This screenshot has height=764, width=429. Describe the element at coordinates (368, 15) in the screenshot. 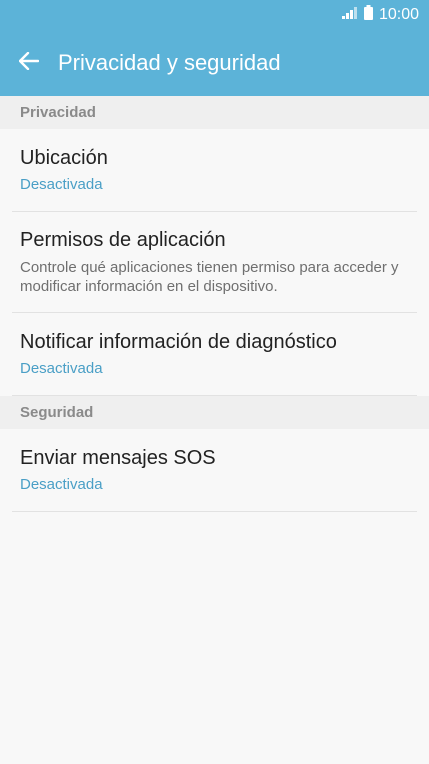

I see `battery-icon` at that location.